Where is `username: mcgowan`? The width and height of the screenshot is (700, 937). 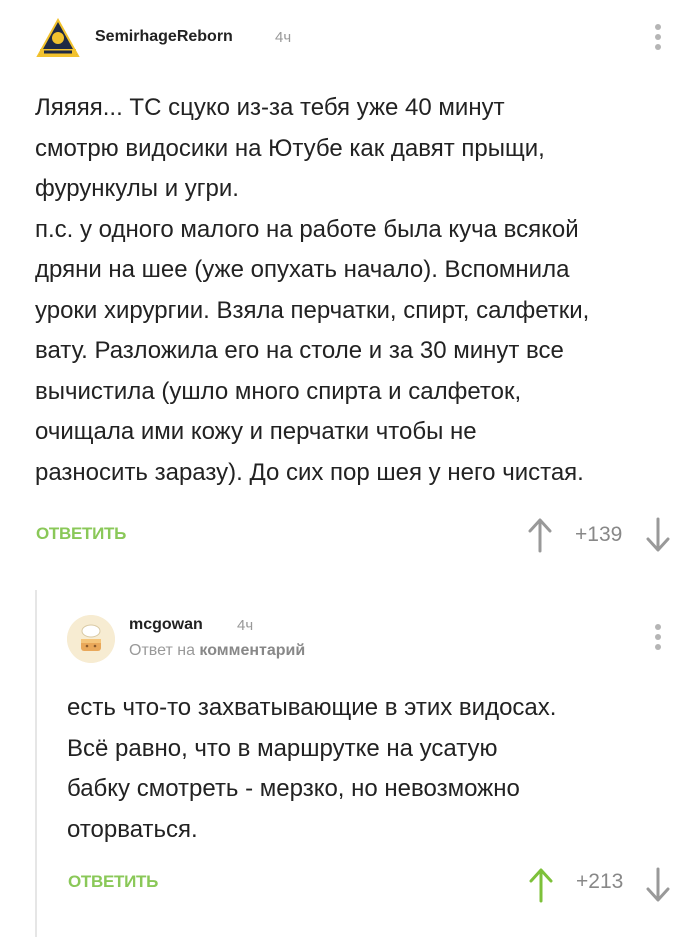 username: mcgowan is located at coordinates (166, 625).